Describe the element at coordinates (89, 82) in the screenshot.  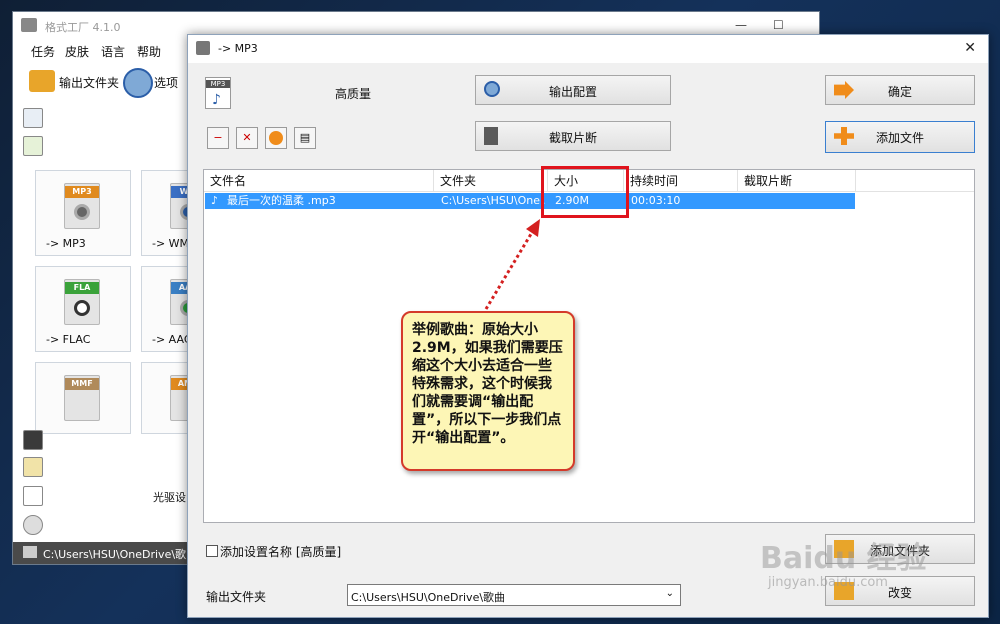
I see `output-folder-button: 输出文件夹` at that location.